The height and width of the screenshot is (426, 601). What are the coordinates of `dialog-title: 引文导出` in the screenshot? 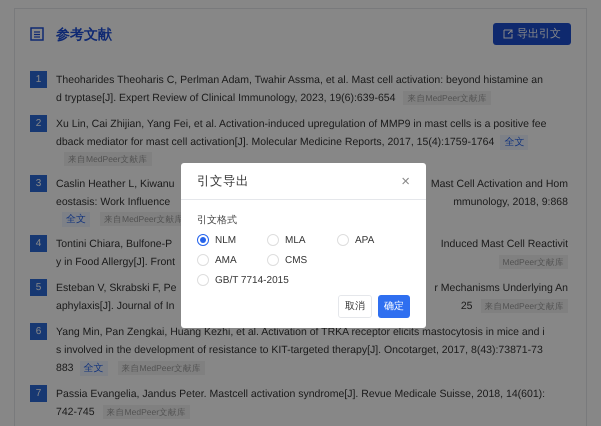 It's located at (223, 181).